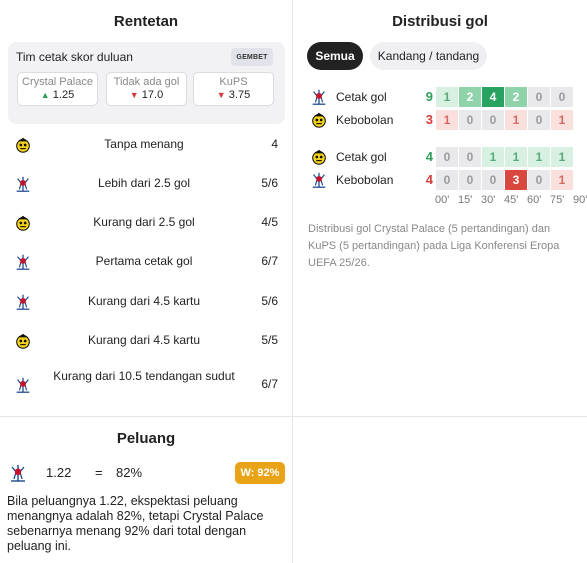 Image resolution: width=587 pixels, height=563 pixels. I want to click on tab-home-away-label: Kandang / tandang, so click(428, 56).